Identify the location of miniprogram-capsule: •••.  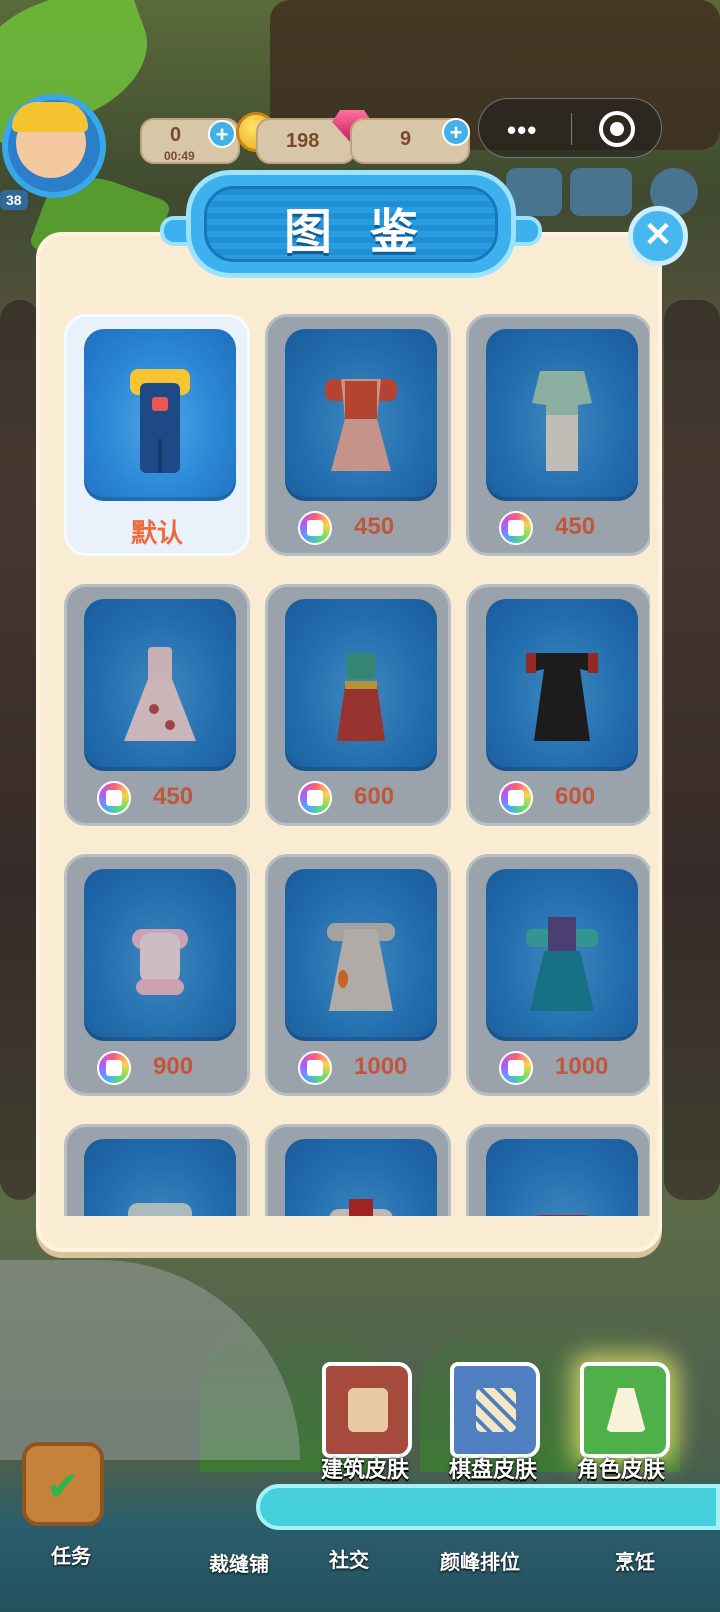
(570, 128).